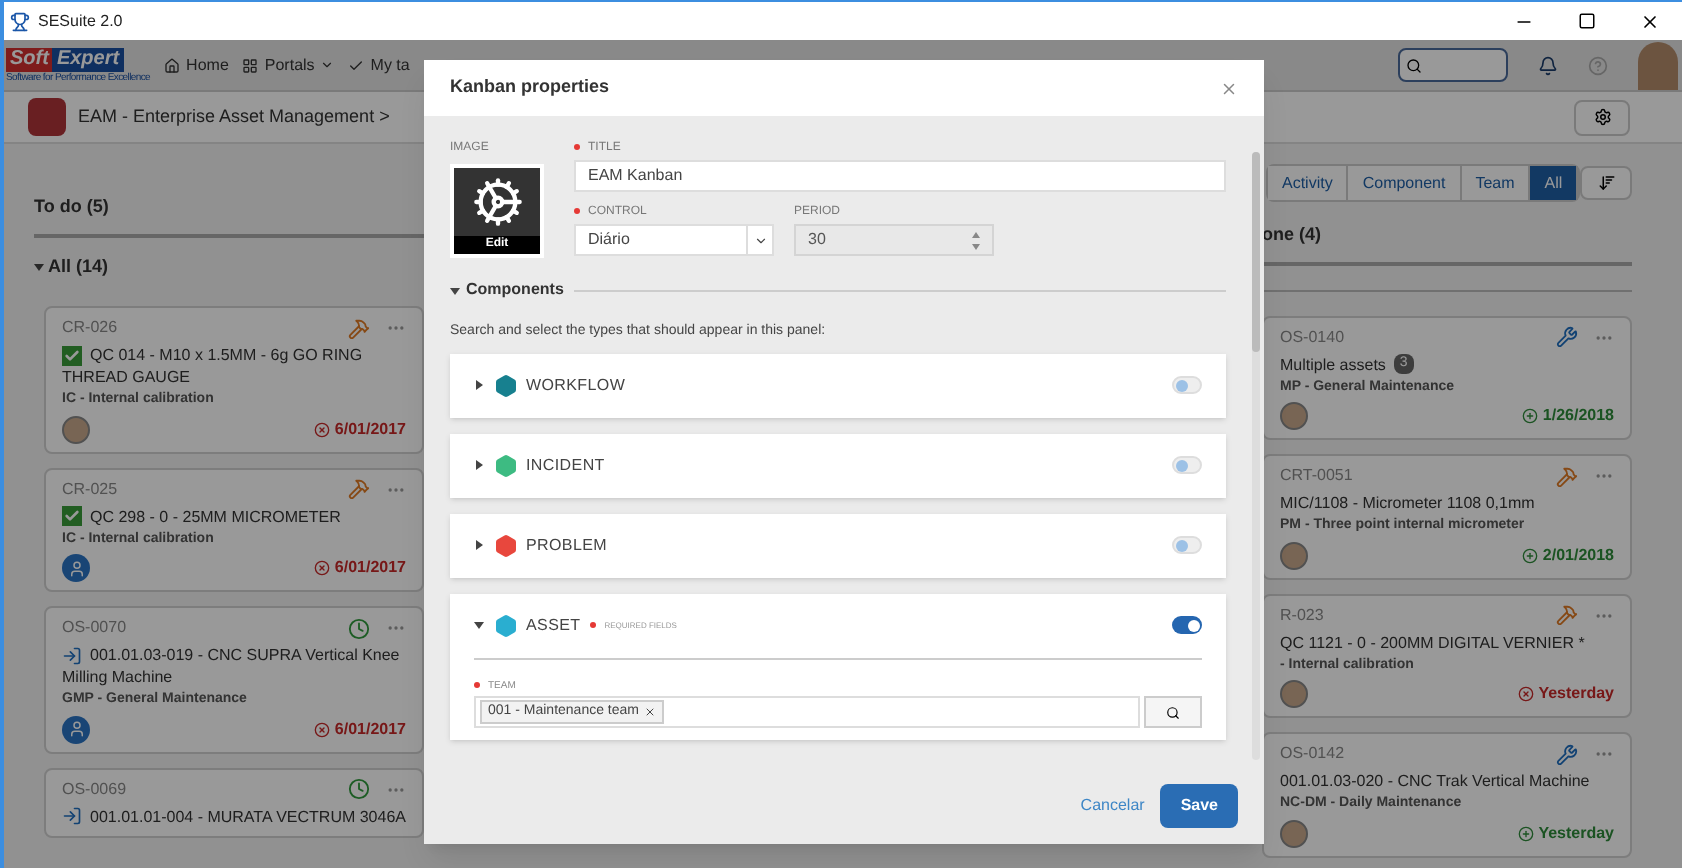 This screenshot has width=1682, height=868. Describe the element at coordinates (515, 290) in the screenshot. I see `section-header: Components` at that location.